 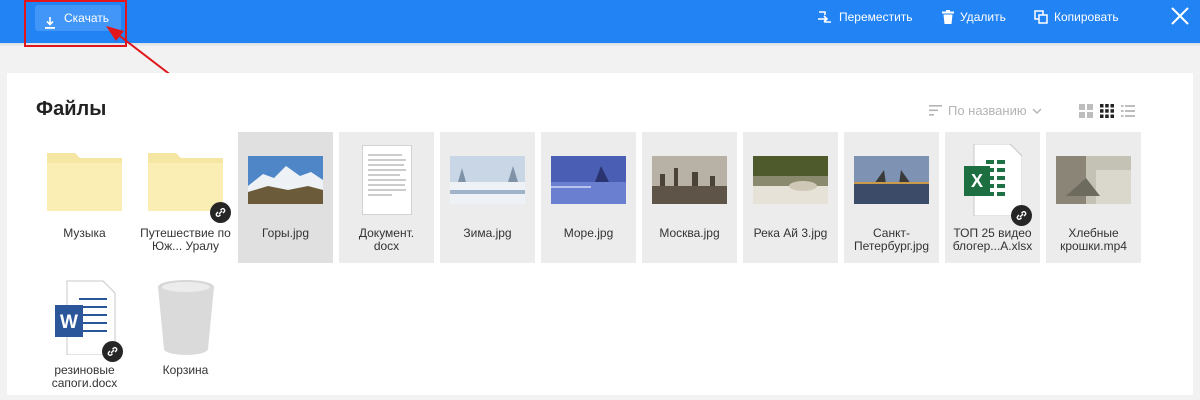 What do you see at coordinates (983, 16) in the screenshot?
I see `delete-button-label: Удалить` at bounding box center [983, 16].